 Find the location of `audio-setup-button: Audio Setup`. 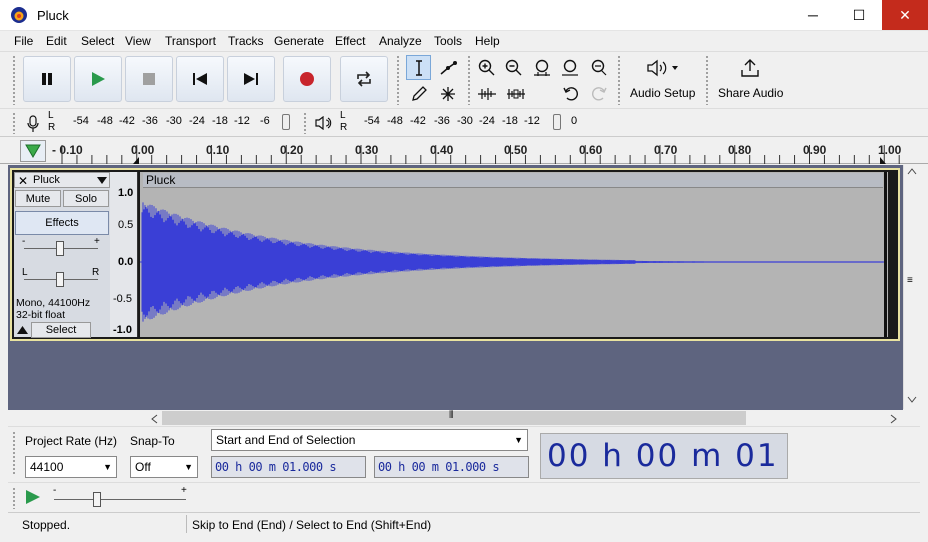

audio-setup-button: Audio Setup is located at coordinates (663, 80).